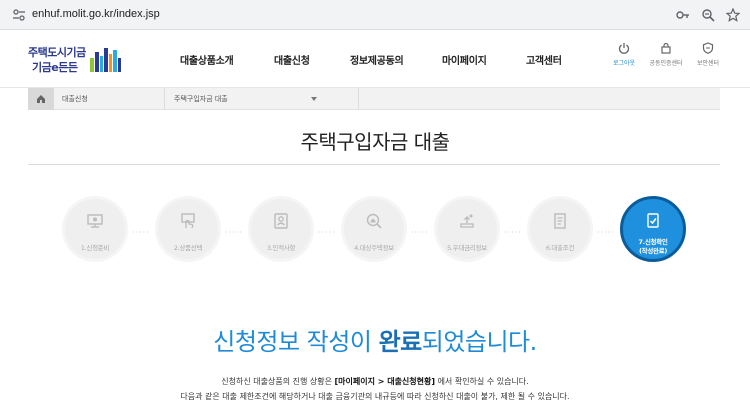 The width and height of the screenshot is (750, 417). Describe the element at coordinates (354, 15) in the screenshot. I see `address-bar: enhuf.molit.go.kr/index.jsp` at that location.